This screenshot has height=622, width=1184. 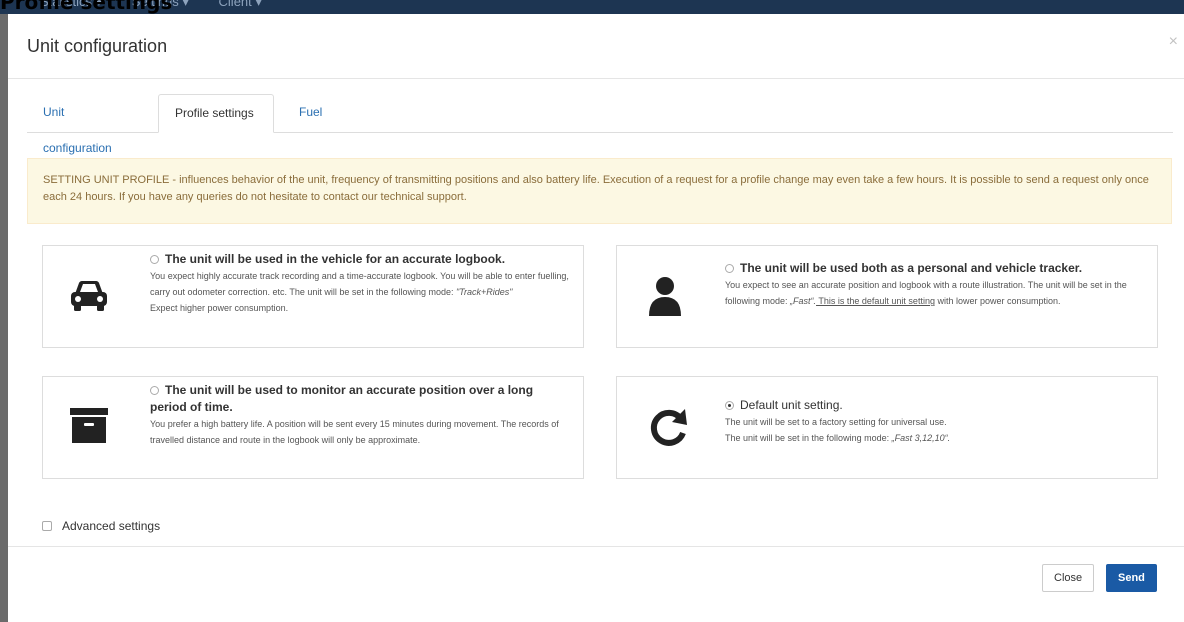 What do you see at coordinates (484, 292) in the screenshot?
I see `logbook-mode: "Track+Rides"` at bounding box center [484, 292].